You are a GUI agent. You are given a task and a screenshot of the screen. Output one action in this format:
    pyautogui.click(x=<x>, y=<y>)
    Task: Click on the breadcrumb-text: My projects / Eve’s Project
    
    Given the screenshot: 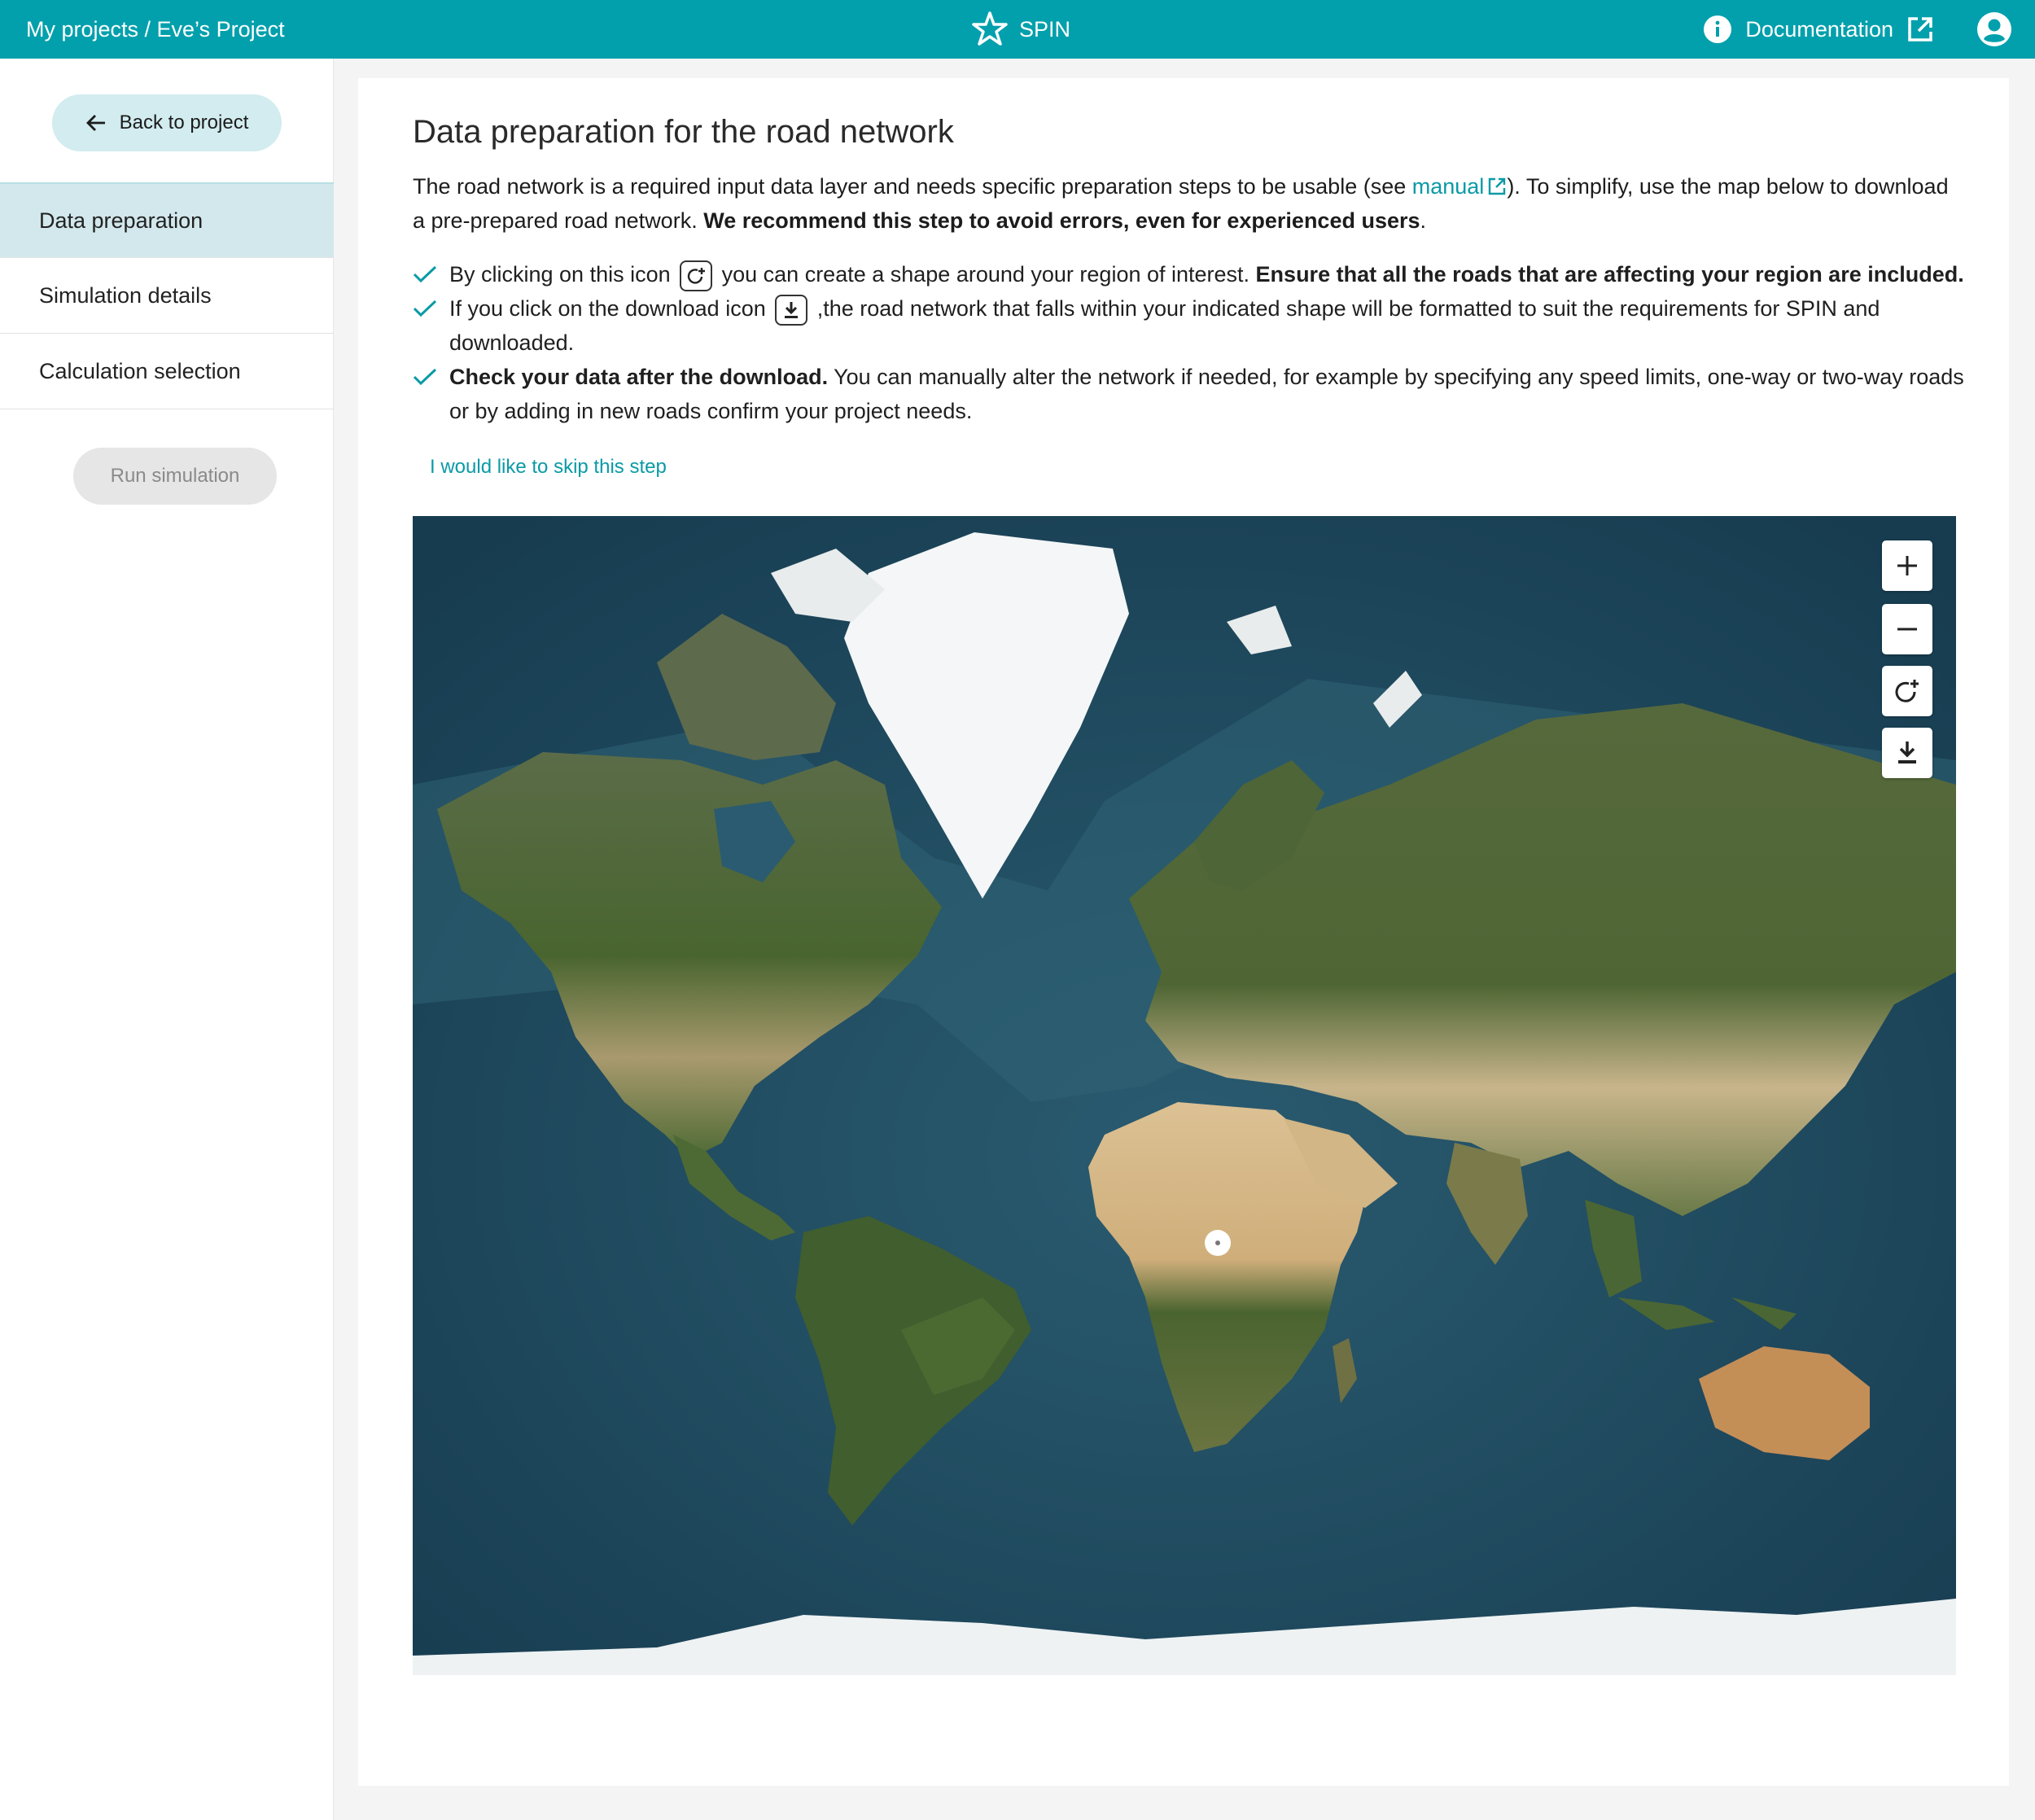 What is the action you would take?
    pyautogui.click(x=155, y=30)
    